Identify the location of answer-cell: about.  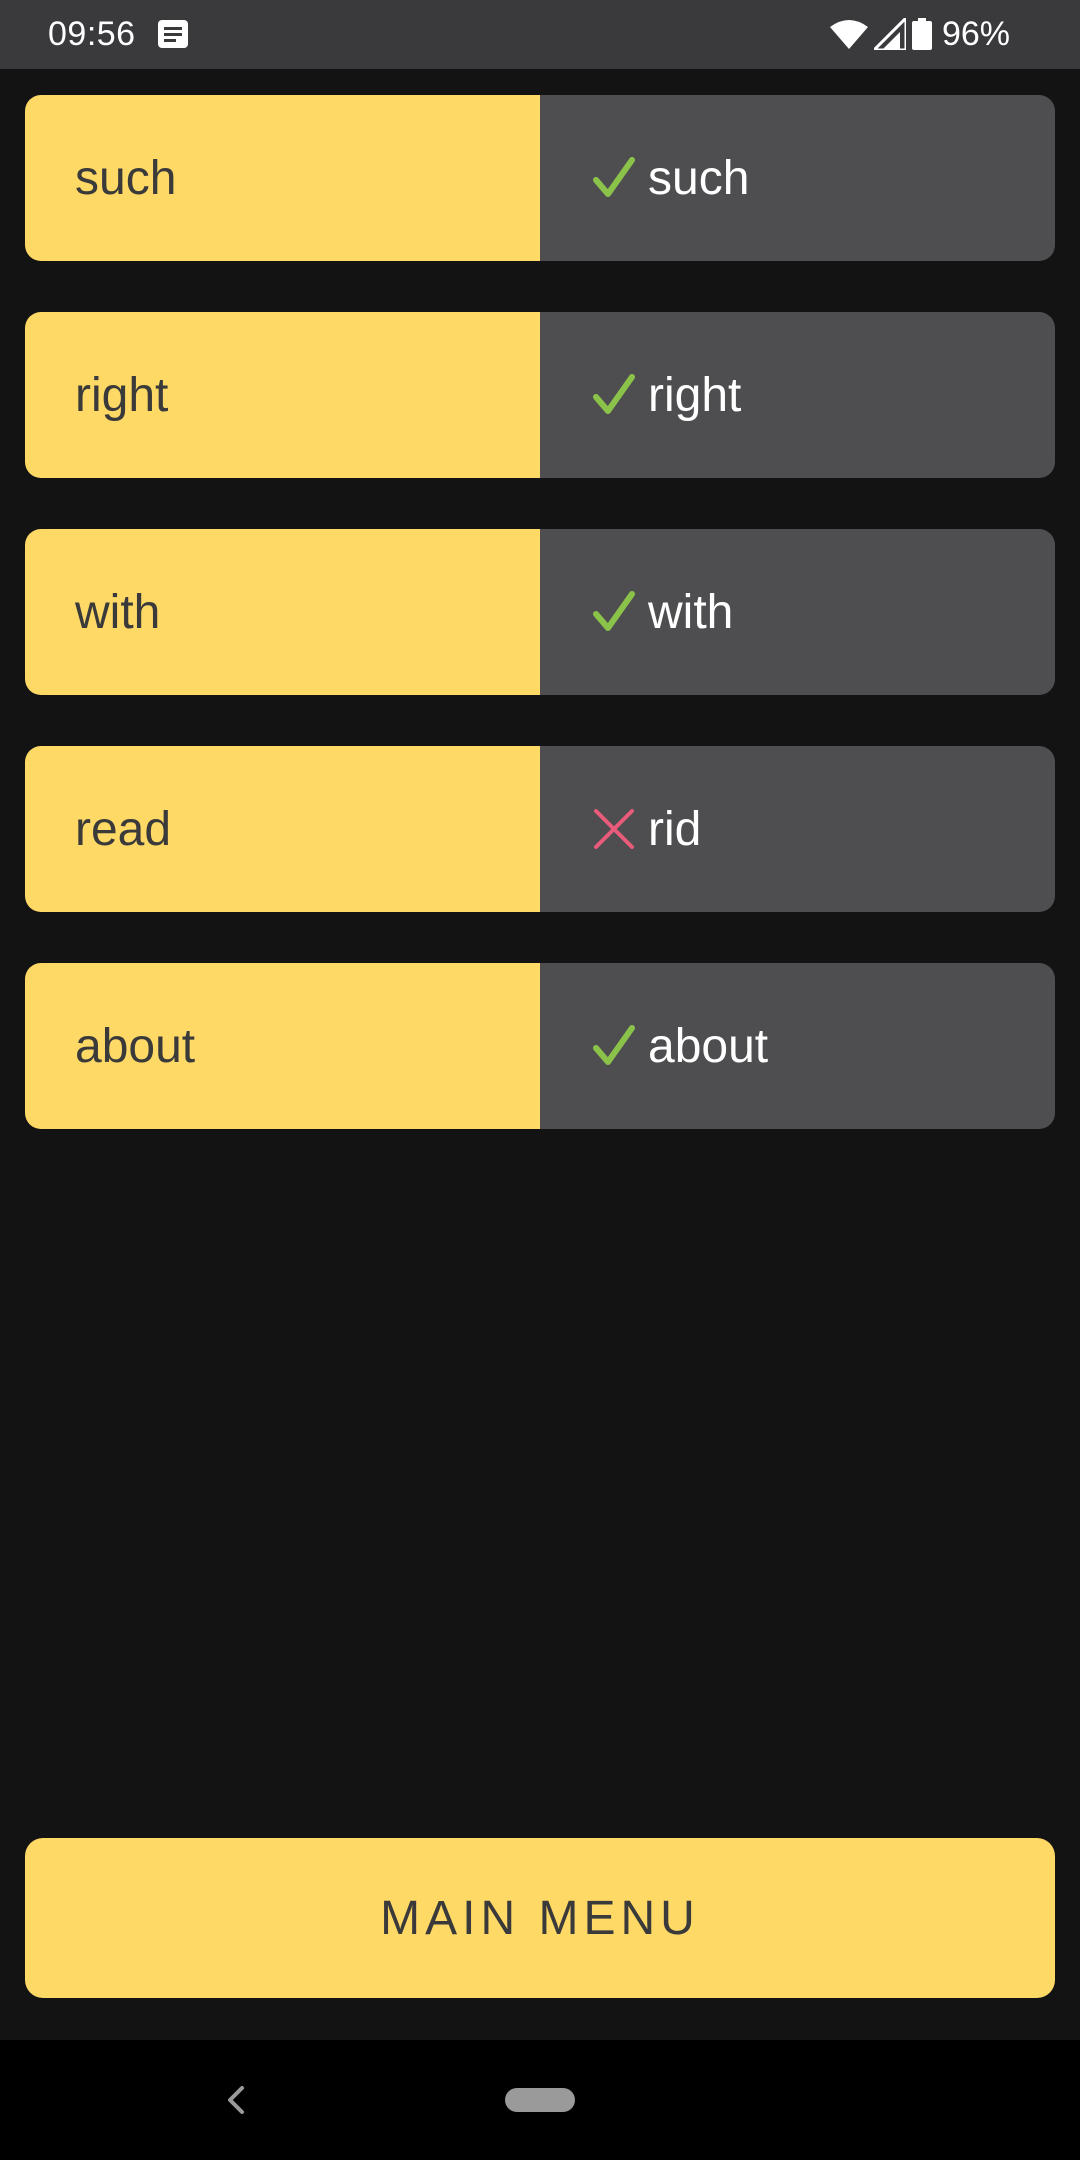
(797, 1046).